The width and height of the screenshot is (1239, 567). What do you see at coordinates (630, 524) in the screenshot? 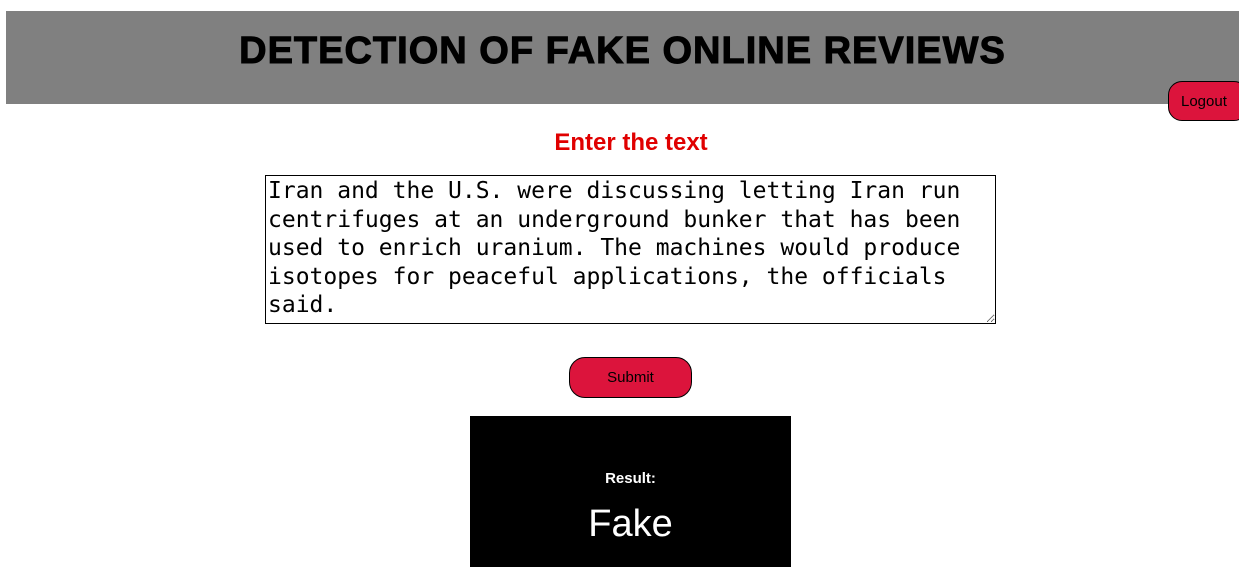
I see `result-value: Fake` at bounding box center [630, 524].